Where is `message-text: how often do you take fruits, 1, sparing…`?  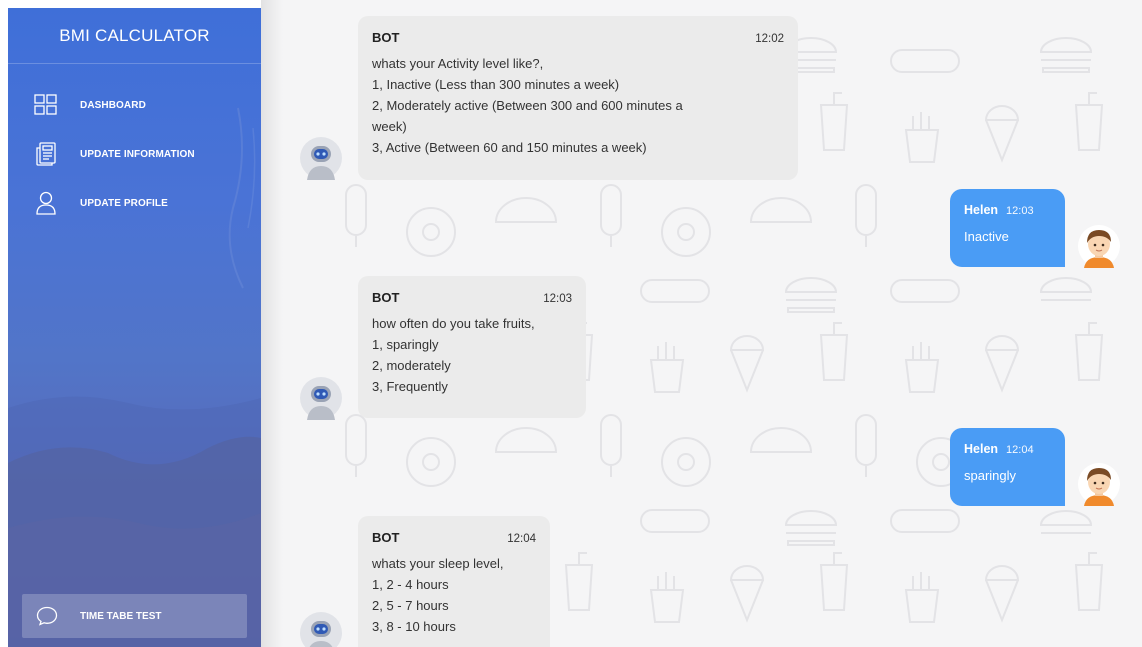
message-text: how often do you take fruits, 1, sparing… is located at coordinates (472, 355).